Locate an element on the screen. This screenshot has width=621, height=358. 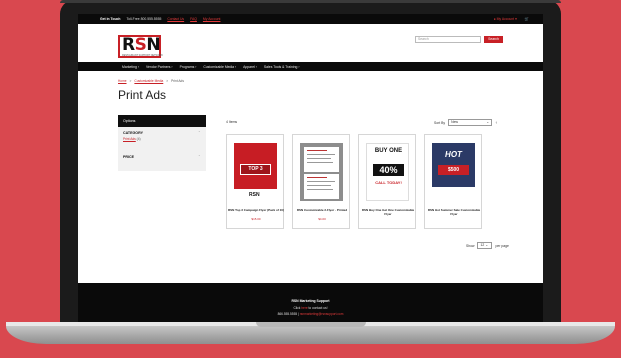
thumb-headline: BUY ONE is located at coordinates (388, 151).